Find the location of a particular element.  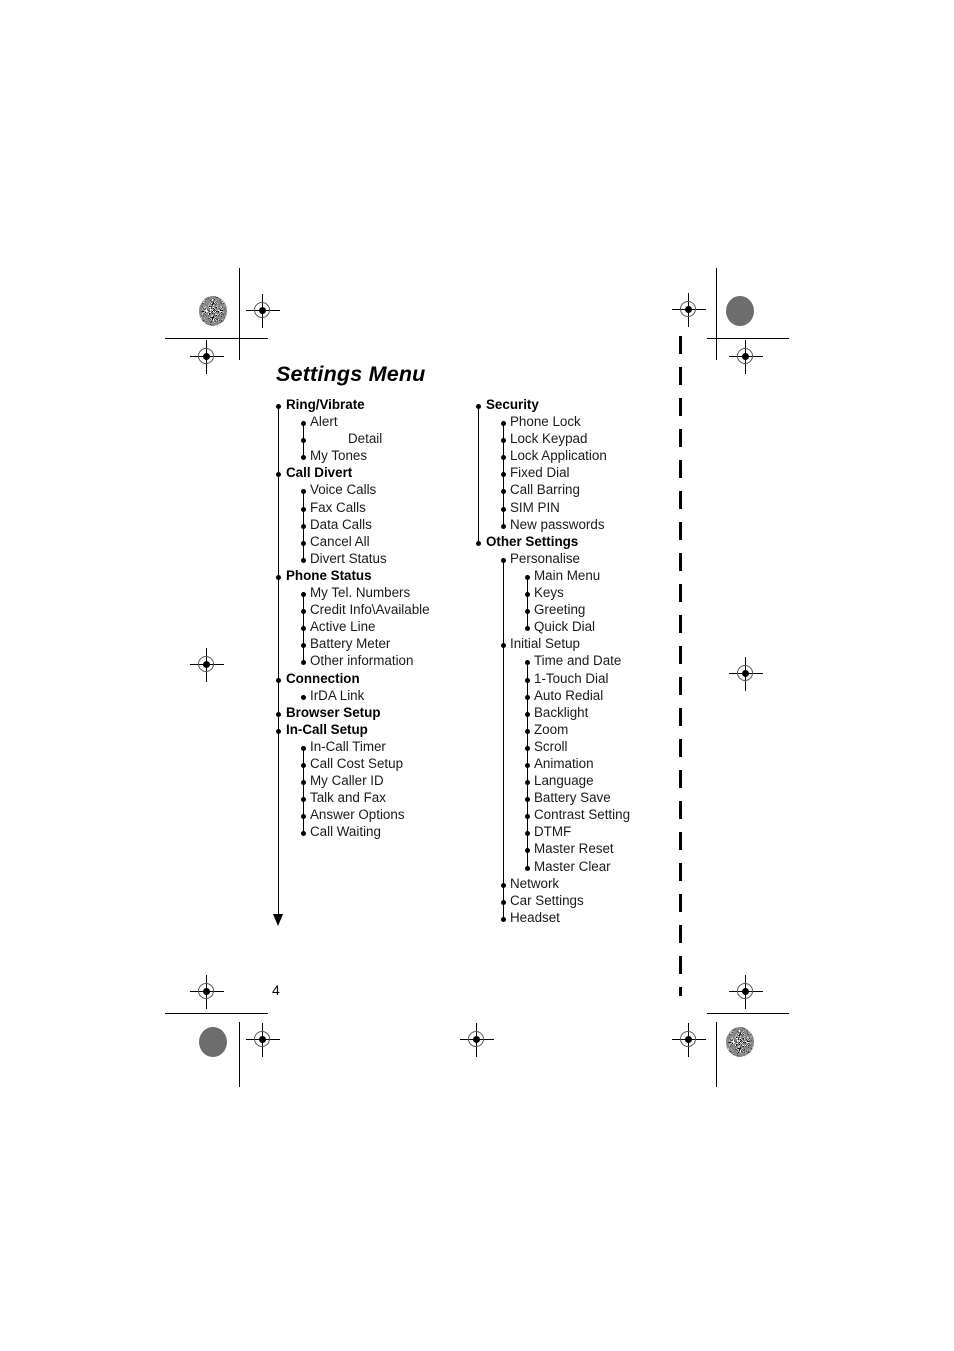

menu-item-label: Quick Dial is located at coordinates (565, 627).